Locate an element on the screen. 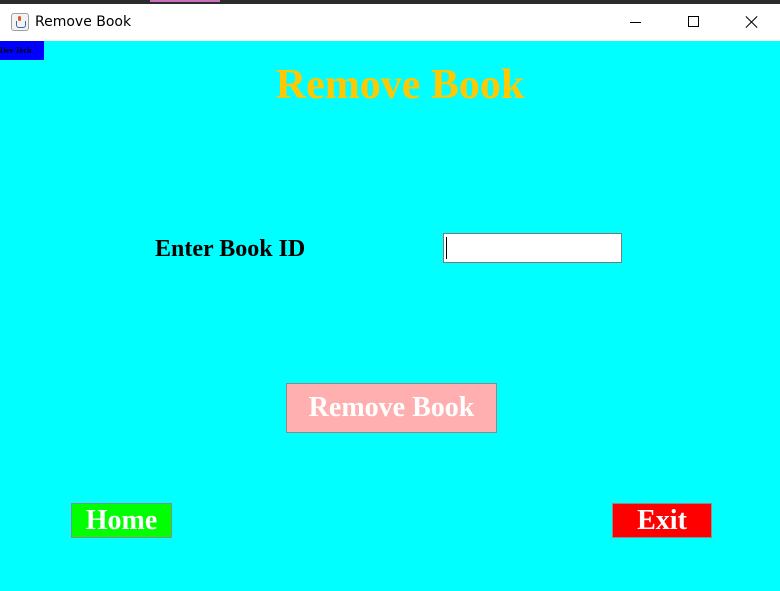 This screenshot has height=591, width=780. minimize-icon is located at coordinates (635, 22).